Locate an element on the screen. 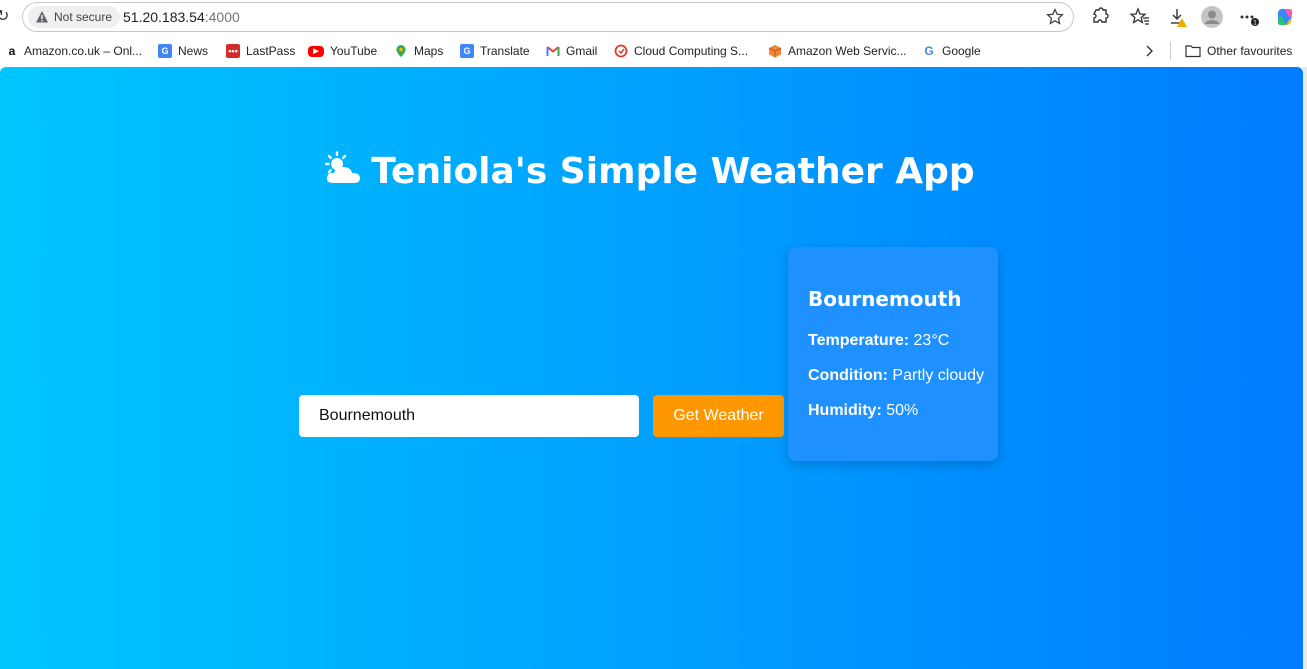  get-weather-button: Get Weather is located at coordinates (718, 416).